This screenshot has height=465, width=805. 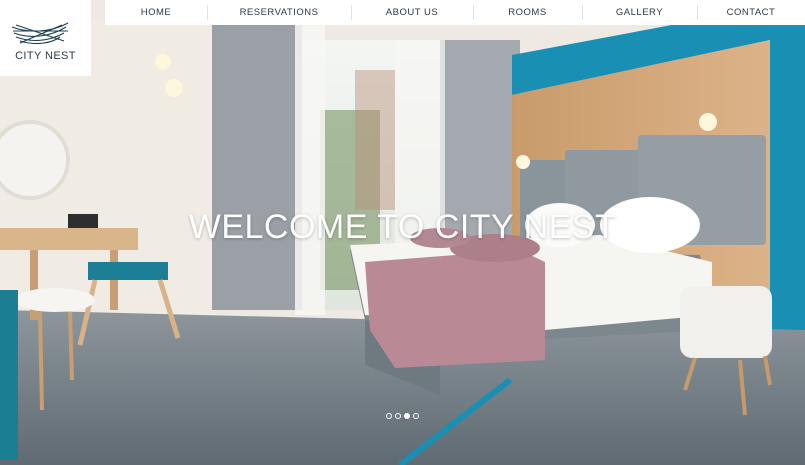 I want to click on slider-pagination, so click(x=402, y=416).